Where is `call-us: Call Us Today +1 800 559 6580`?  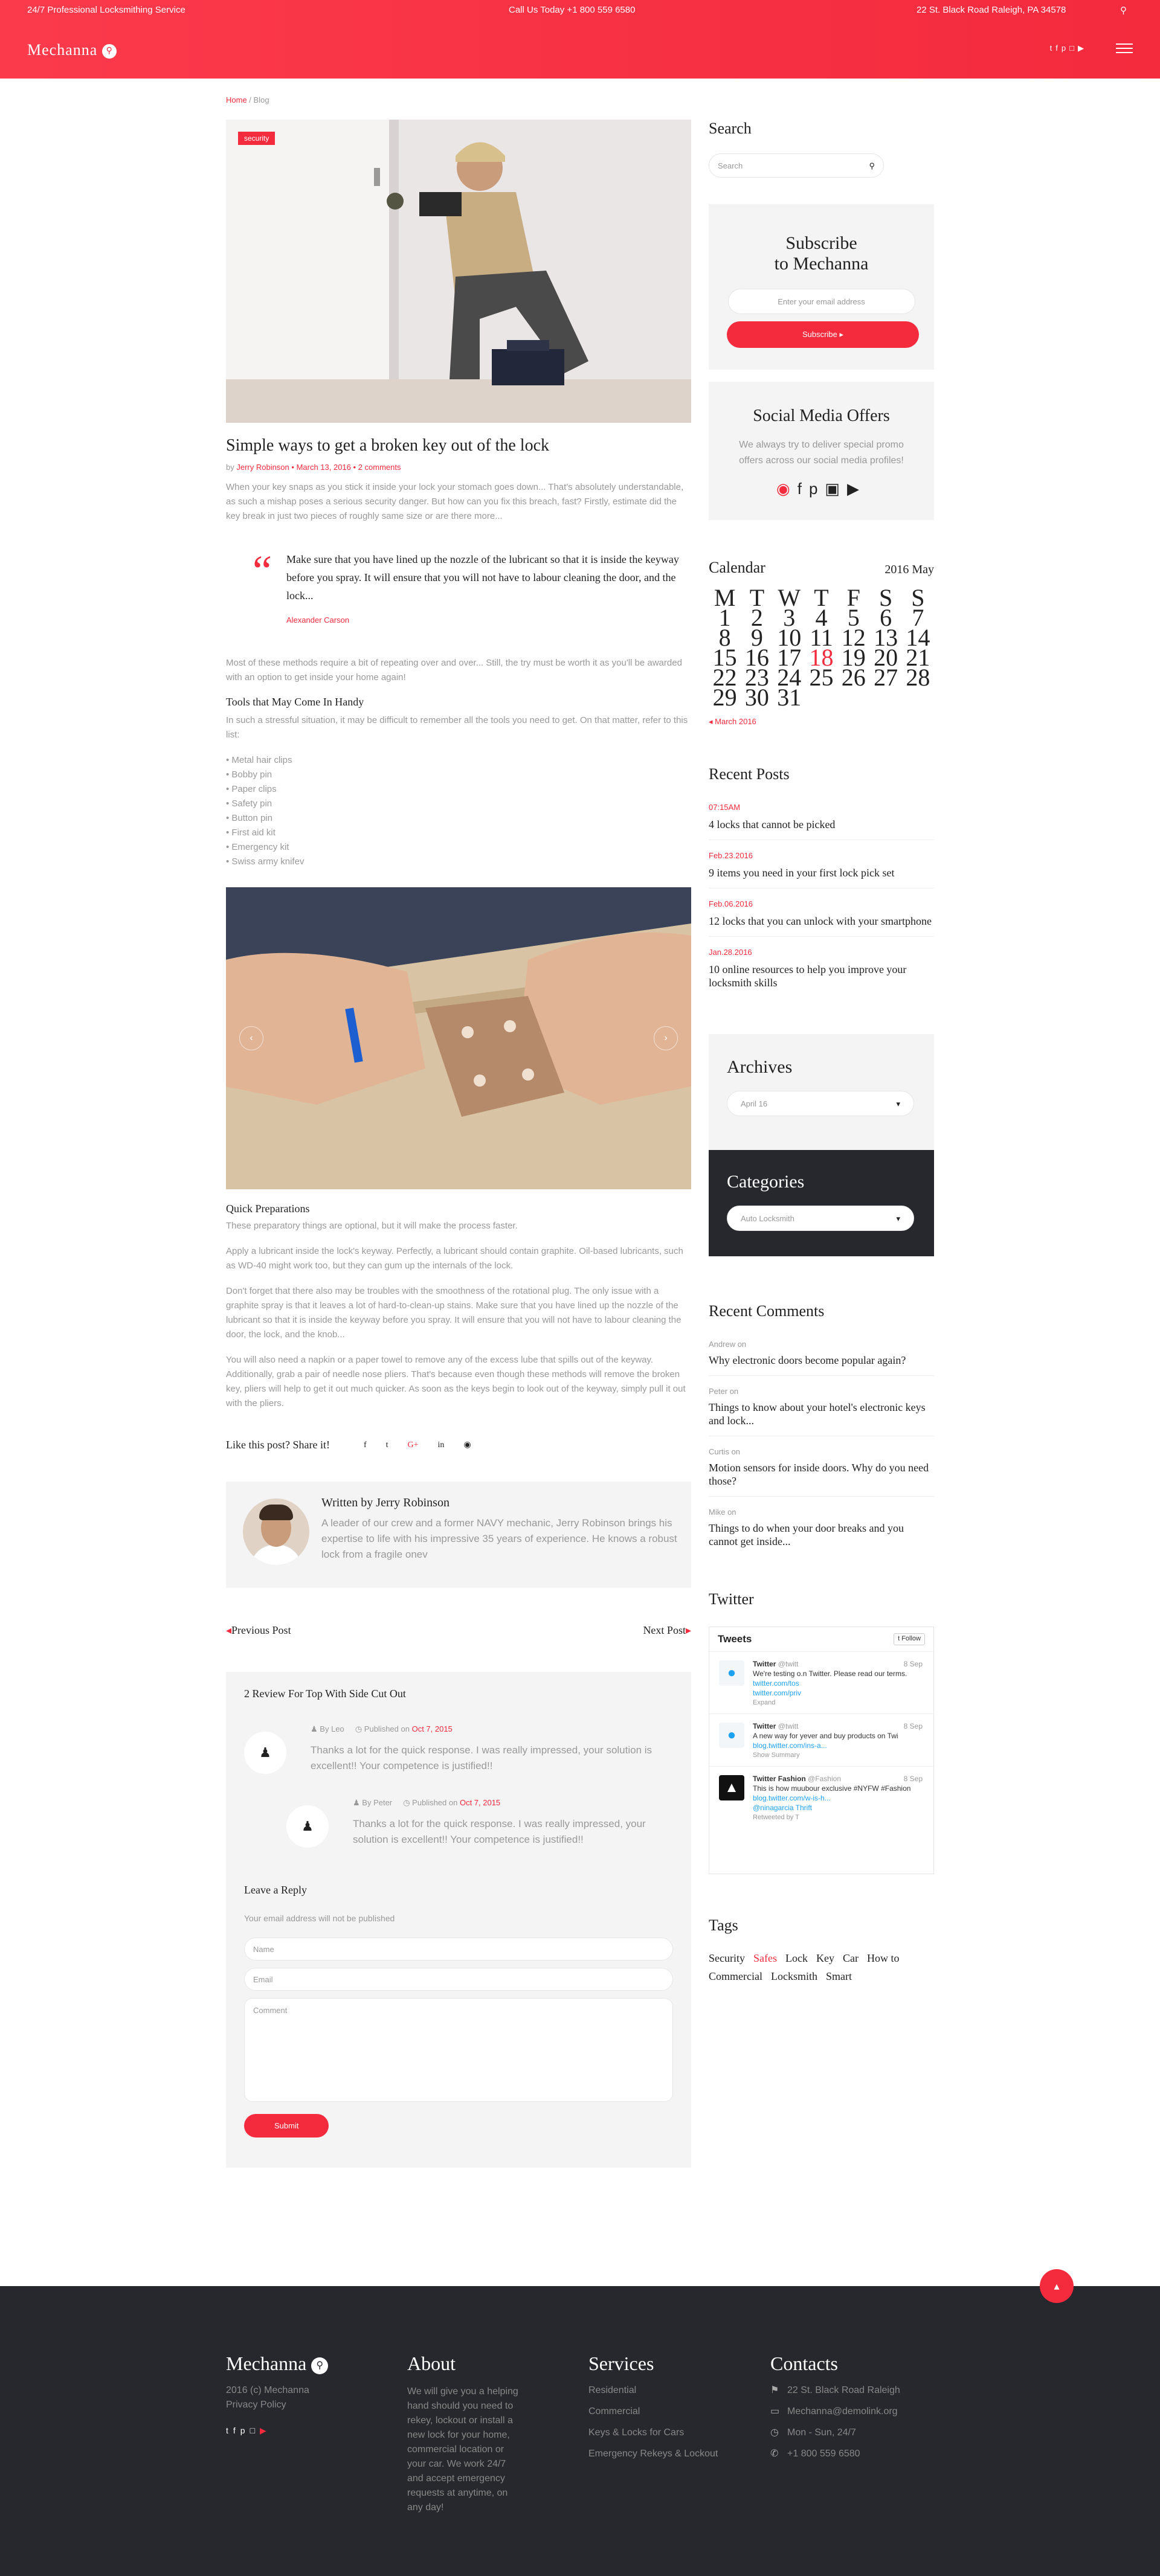
call-us: Call Us Today +1 800 559 6580 is located at coordinates (572, 10).